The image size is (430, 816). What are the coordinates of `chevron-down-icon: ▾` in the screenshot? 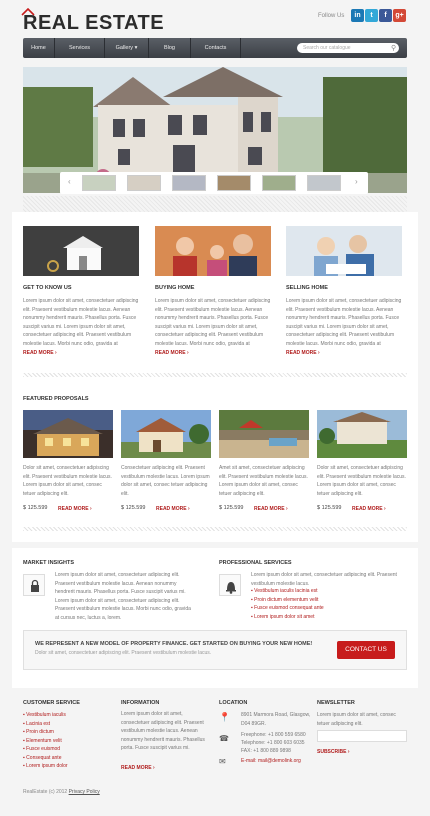 It's located at (136, 48).